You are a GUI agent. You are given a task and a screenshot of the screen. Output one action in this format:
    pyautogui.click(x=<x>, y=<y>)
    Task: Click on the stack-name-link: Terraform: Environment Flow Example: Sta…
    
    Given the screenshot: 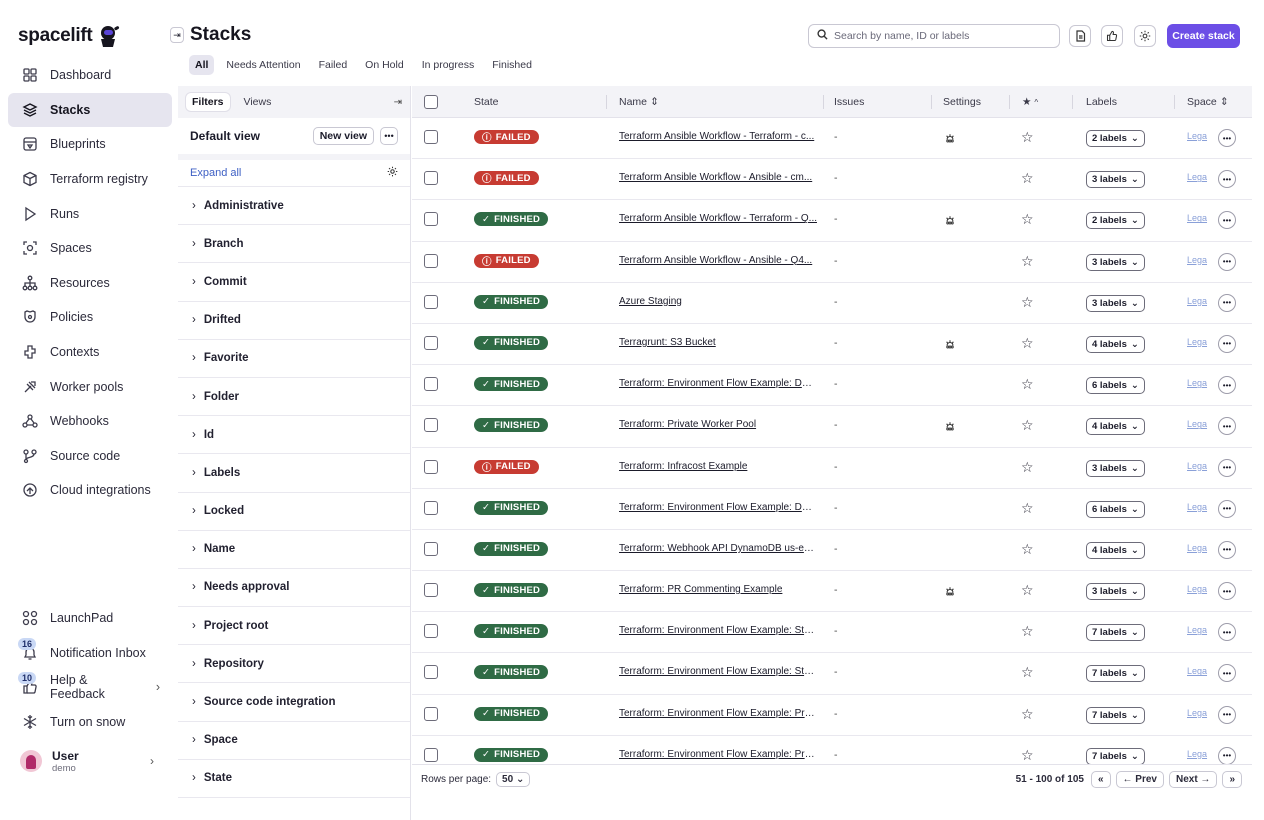 What is the action you would take?
    pyautogui.click(x=718, y=671)
    